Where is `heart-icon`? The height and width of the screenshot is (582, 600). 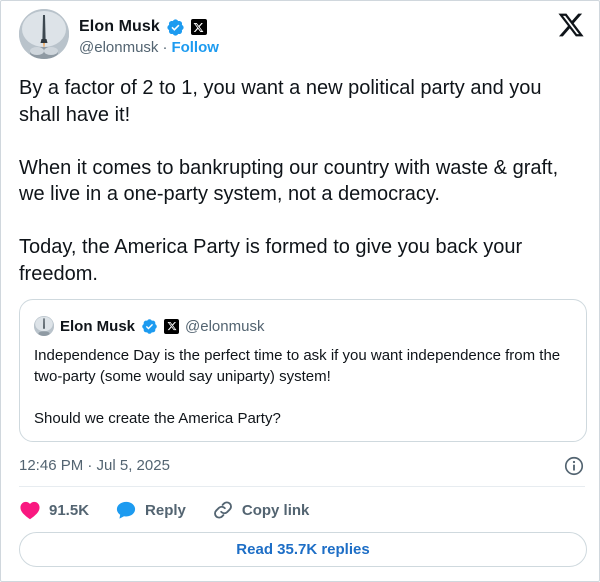
heart-icon is located at coordinates (30, 510).